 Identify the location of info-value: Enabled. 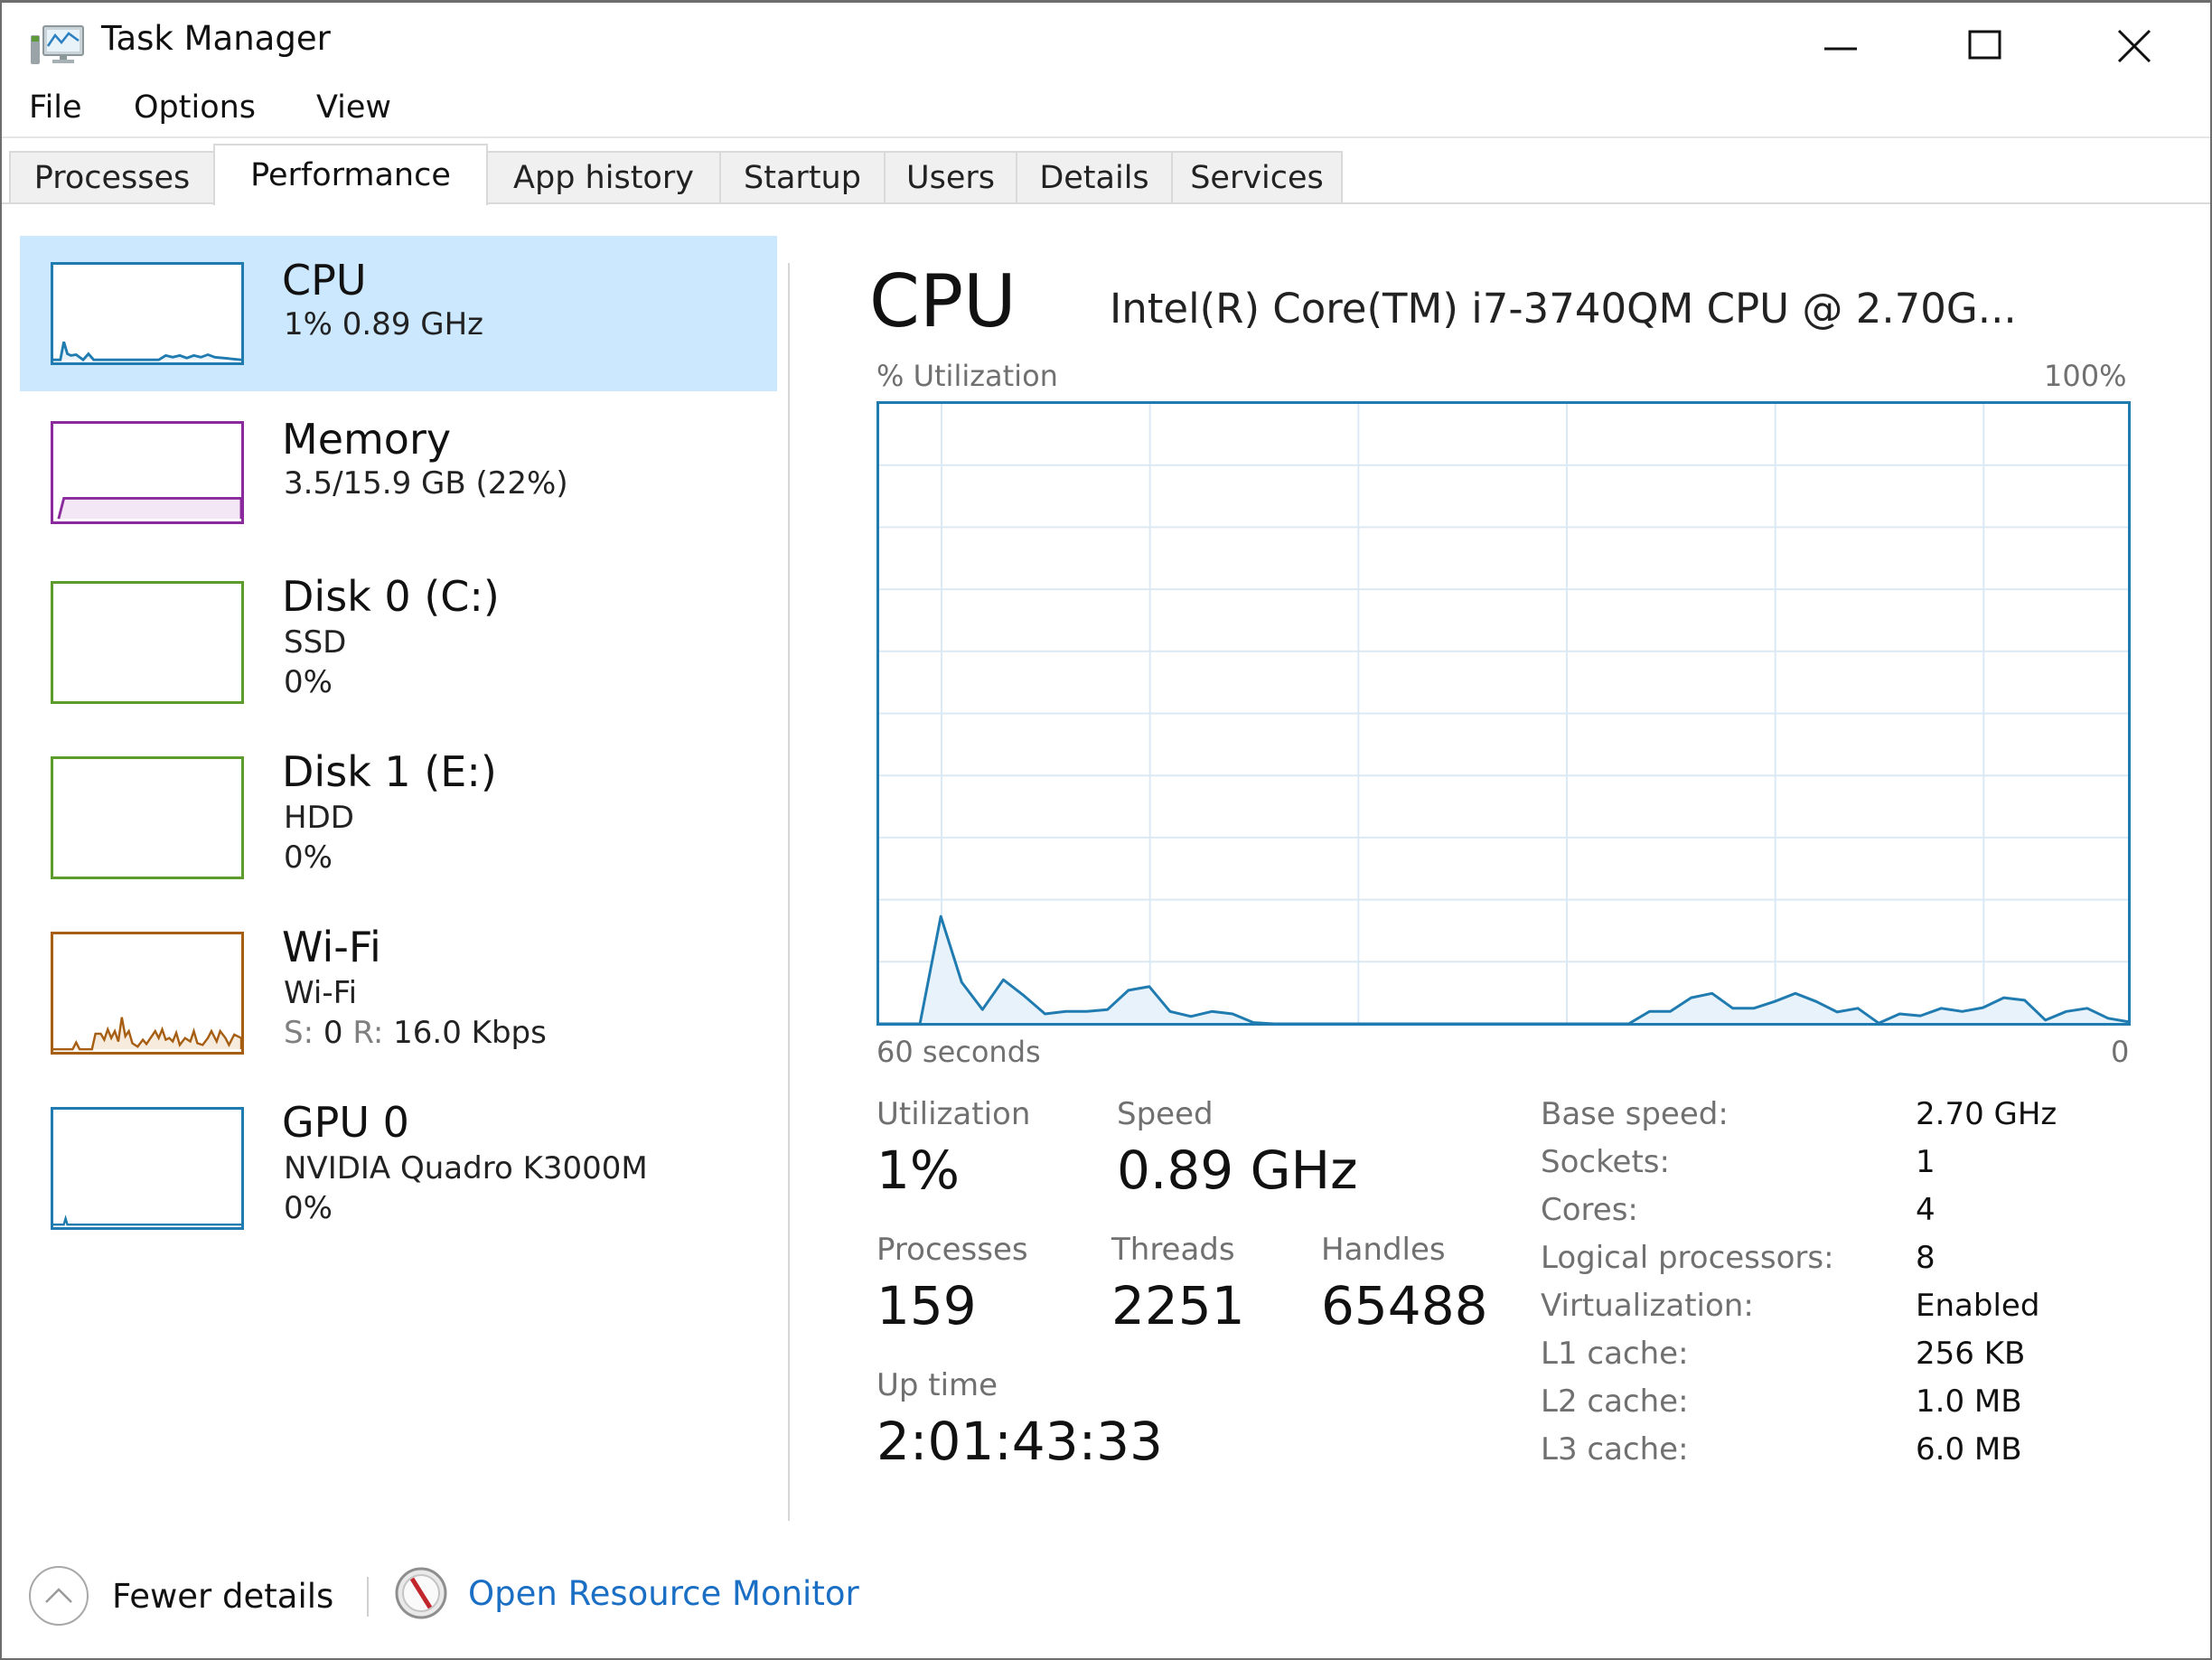
(1977, 1306).